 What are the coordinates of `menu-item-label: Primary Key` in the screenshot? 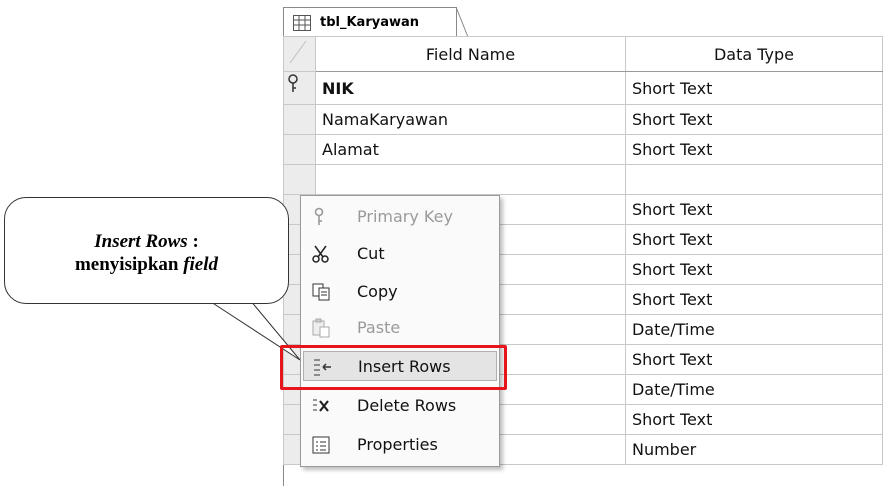 It's located at (405, 216).